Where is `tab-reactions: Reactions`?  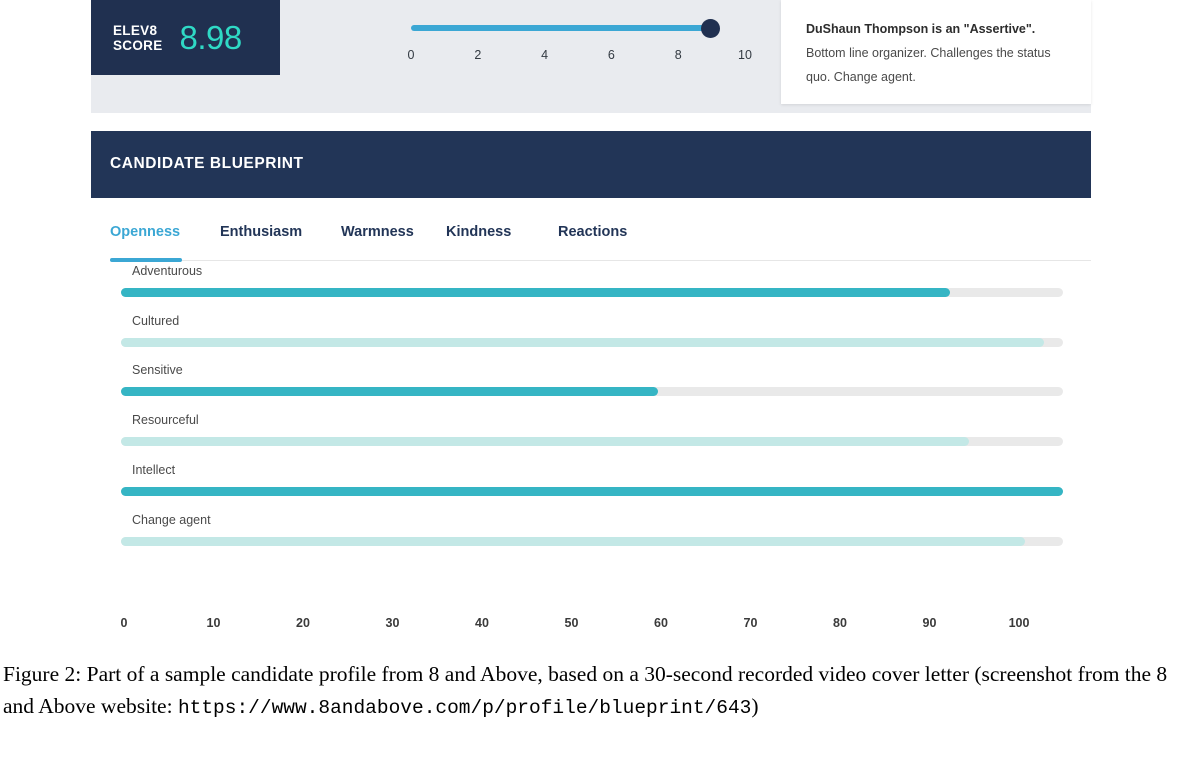
tab-reactions: Reactions is located at coordinates (592, 232).